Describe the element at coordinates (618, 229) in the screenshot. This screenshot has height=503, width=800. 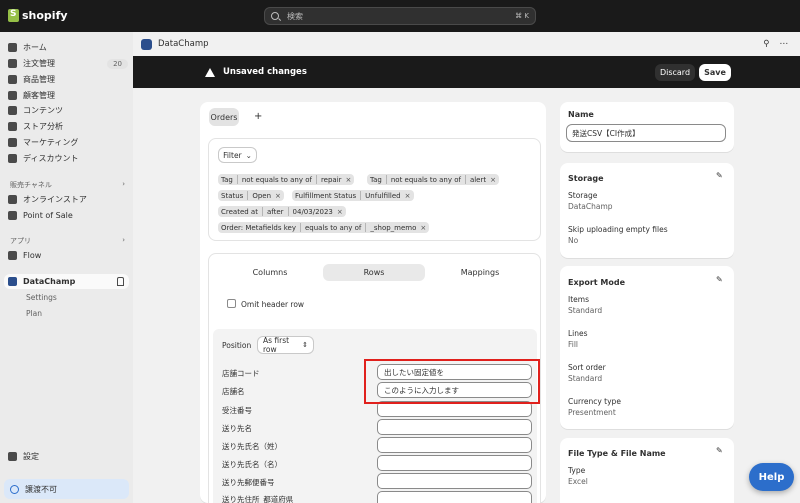
I see `skip-empty-label: Skip uploading empty files` at that location.